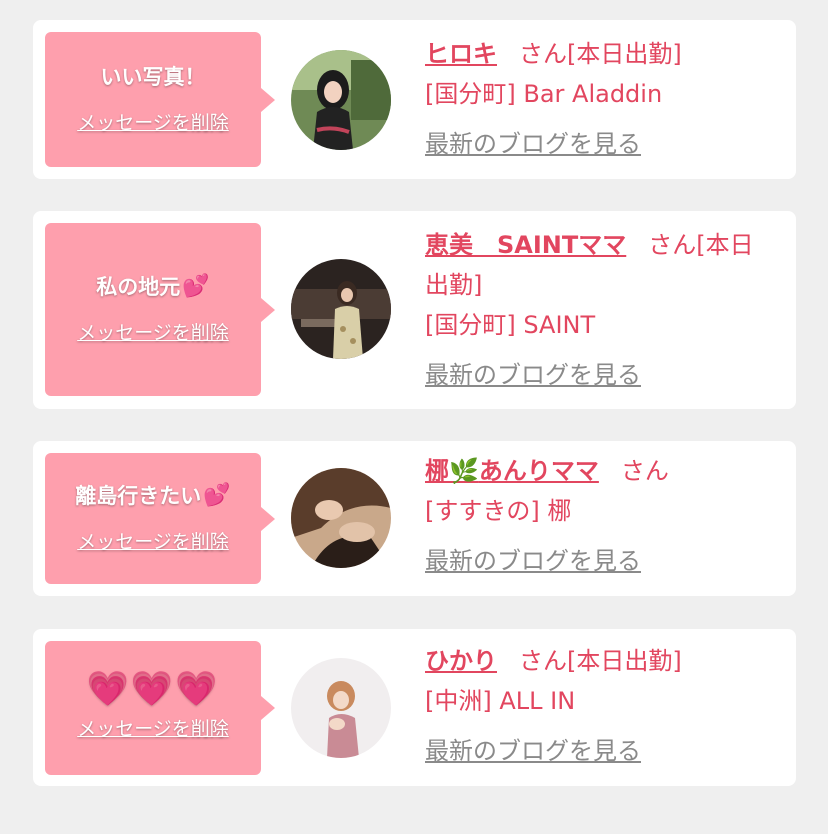 The image size is (828, 834). What do you see at coordinates (600, 706) in the screenshot?
I see `profile-info: ひかり さん[本日出勤] [中洲] ALL IN 最新のブログを見る` at bounding box center [600, 706].